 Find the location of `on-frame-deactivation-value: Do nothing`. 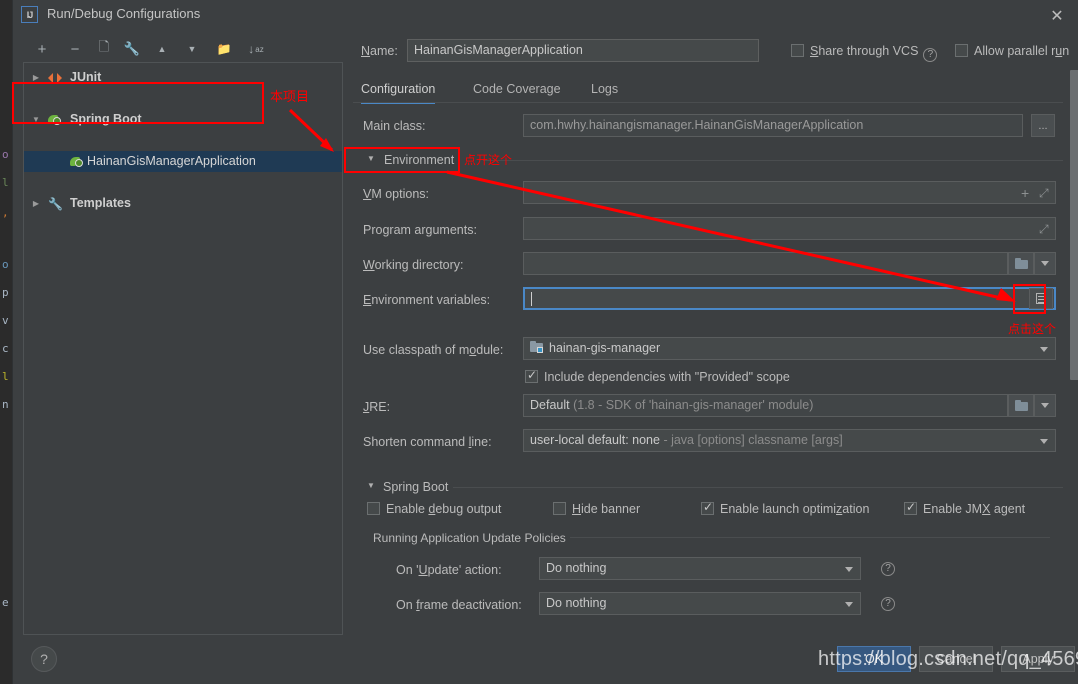

on-frame-deactivation-value: Do nothing is located at coordinates (576, 603).